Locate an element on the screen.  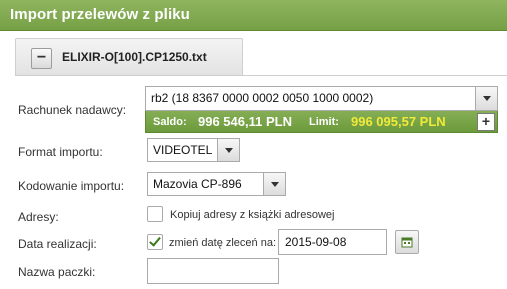
copy-addresses-label: Kopiuj adresy z książki adresowej is located at coordinates (252, 215).